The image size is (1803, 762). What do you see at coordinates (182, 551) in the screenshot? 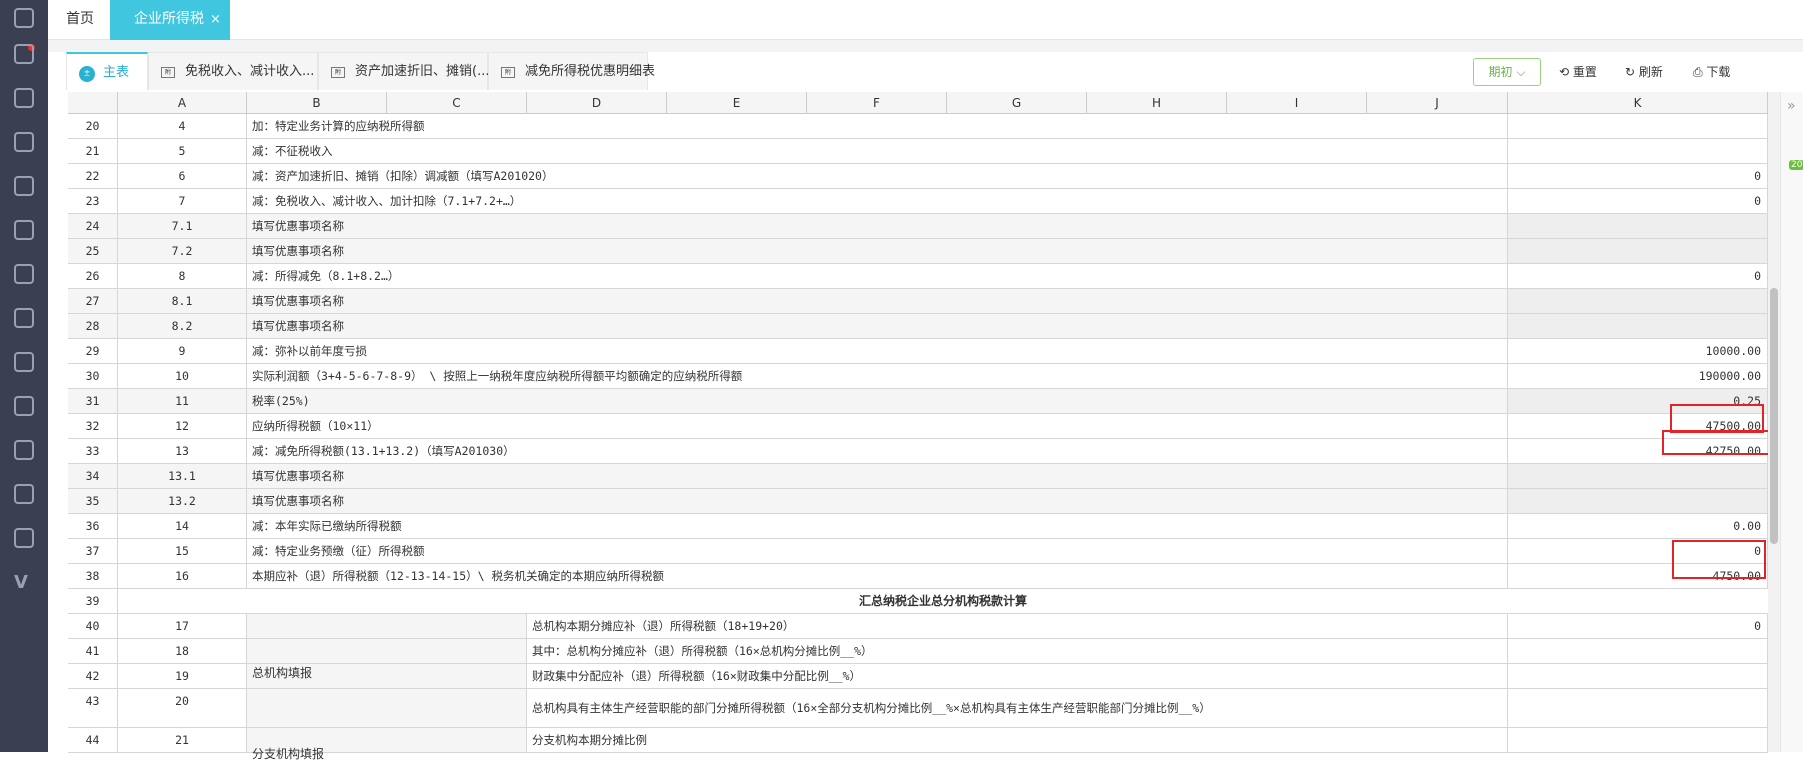
I see `row-index: 15` at bounding box center [182, 551].